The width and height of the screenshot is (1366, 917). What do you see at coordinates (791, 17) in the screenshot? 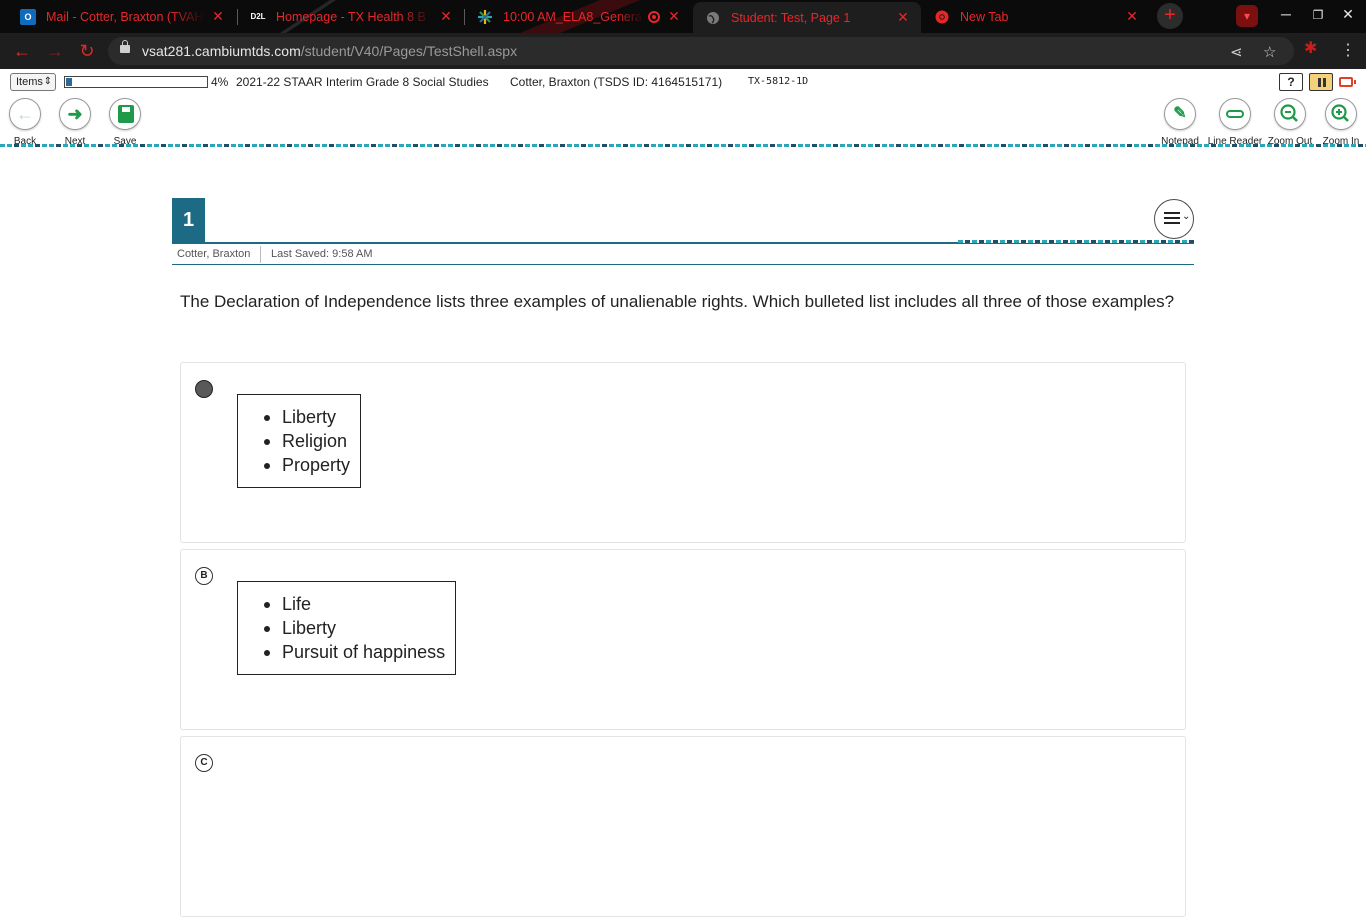
I see `tab-title: Student: Test, Page 1` at bounding box center [791, 17].